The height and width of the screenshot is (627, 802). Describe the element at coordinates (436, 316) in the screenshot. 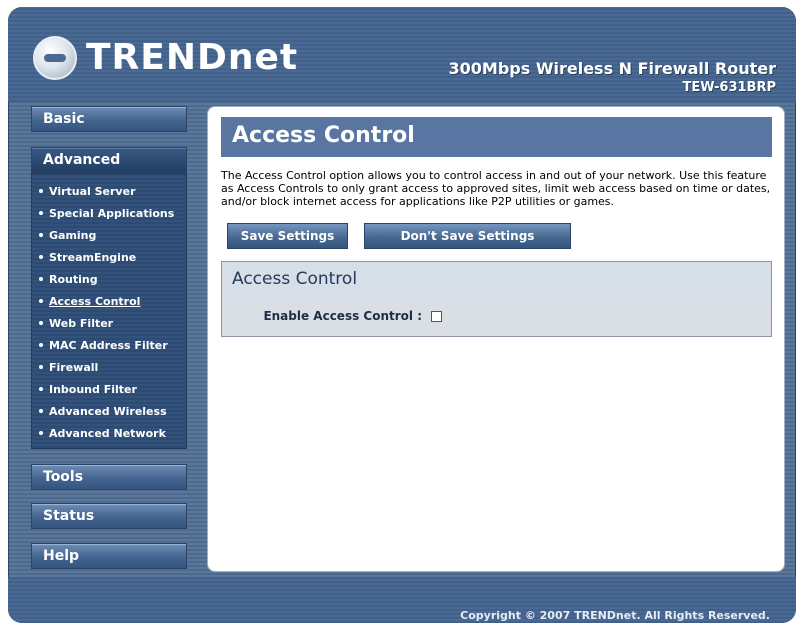

I see `enable-access-control-checkbox` at that location.